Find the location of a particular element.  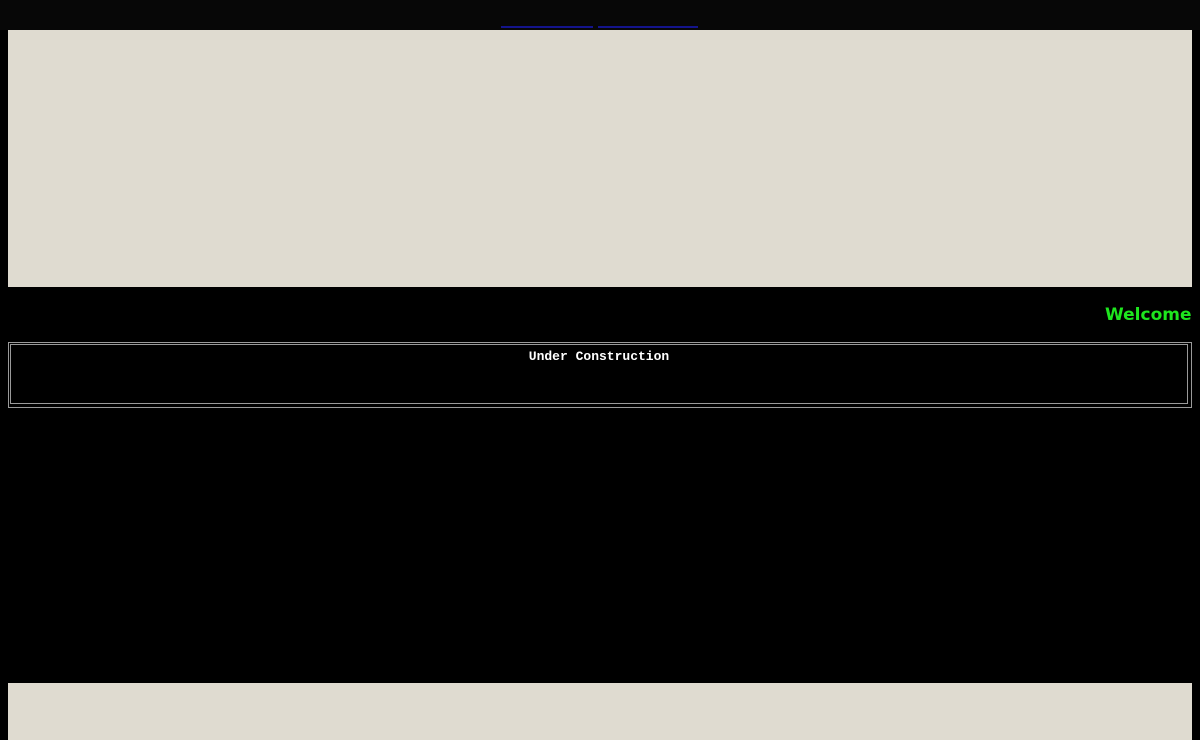

under-construction-text: Under Construction is located at coordinates (599, 356).